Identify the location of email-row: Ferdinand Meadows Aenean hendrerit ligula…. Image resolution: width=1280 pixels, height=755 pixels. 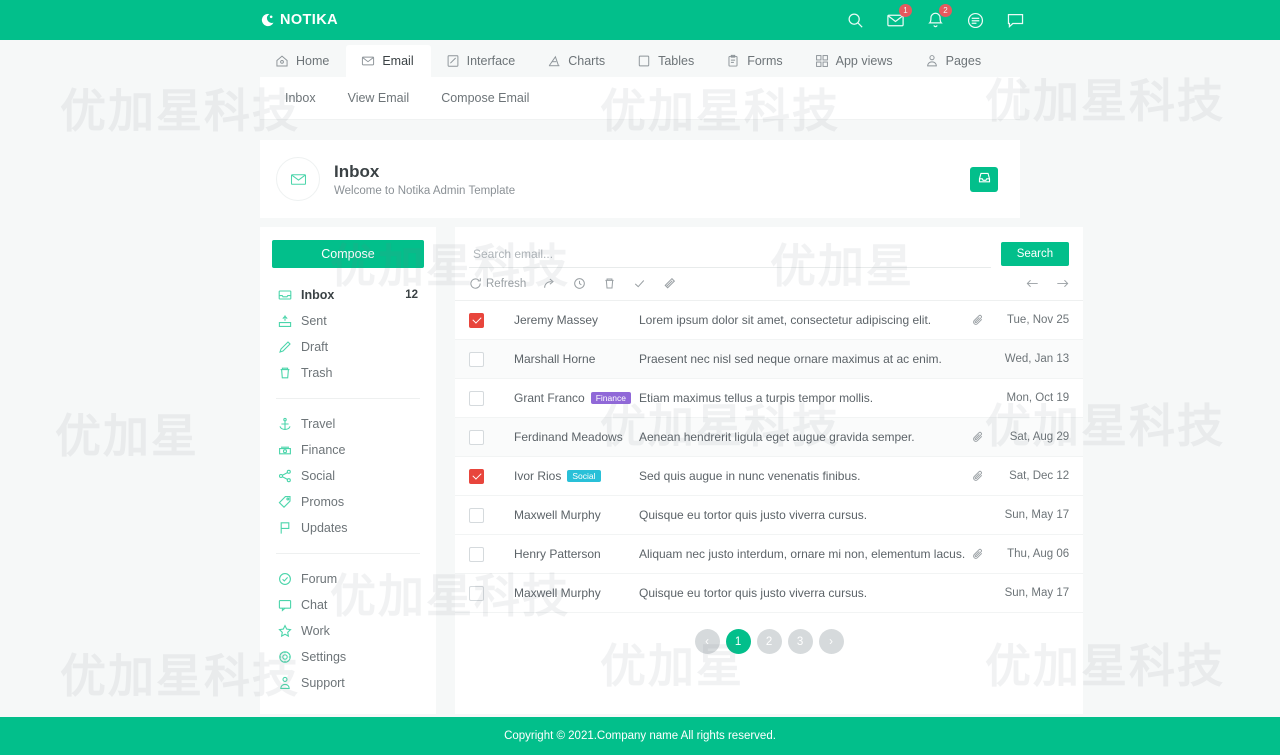
(769, 437).